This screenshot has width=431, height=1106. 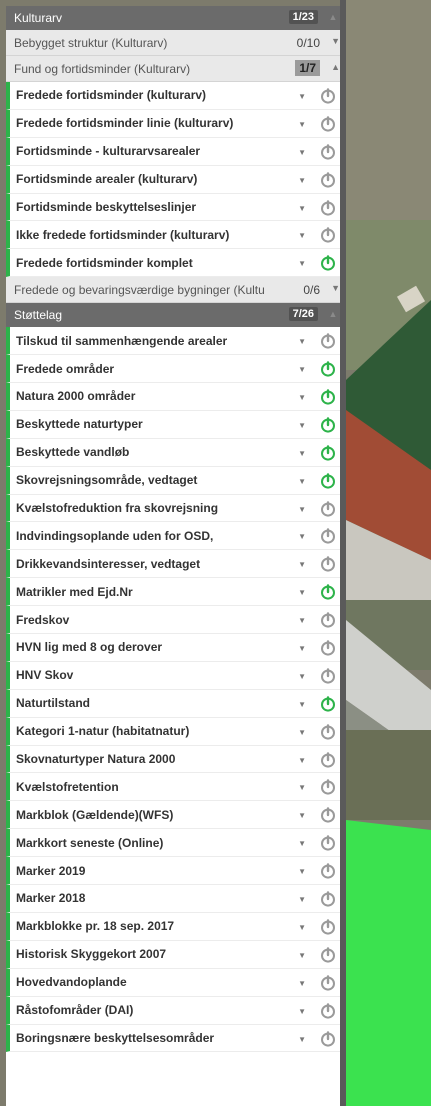 I want to click on layer-row: Fredede områder ▼, so click(x=176, y=369).